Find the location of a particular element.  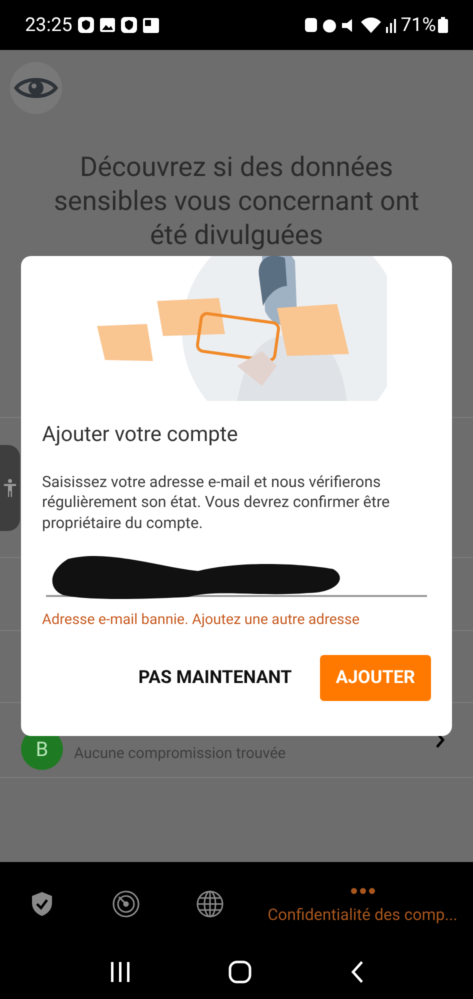

signal-icon is located at coordinates (391, 25).